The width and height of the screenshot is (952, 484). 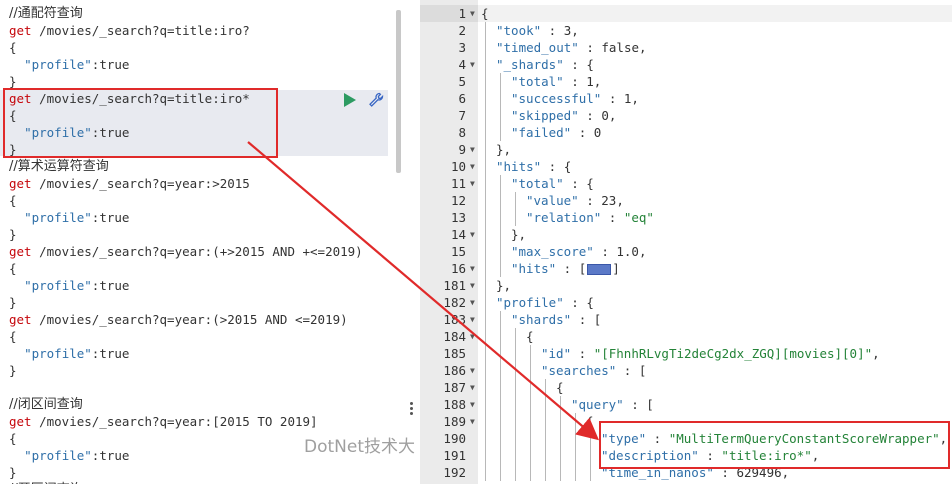 I want to click on json-value: "eq", so click(x=638, y=217).